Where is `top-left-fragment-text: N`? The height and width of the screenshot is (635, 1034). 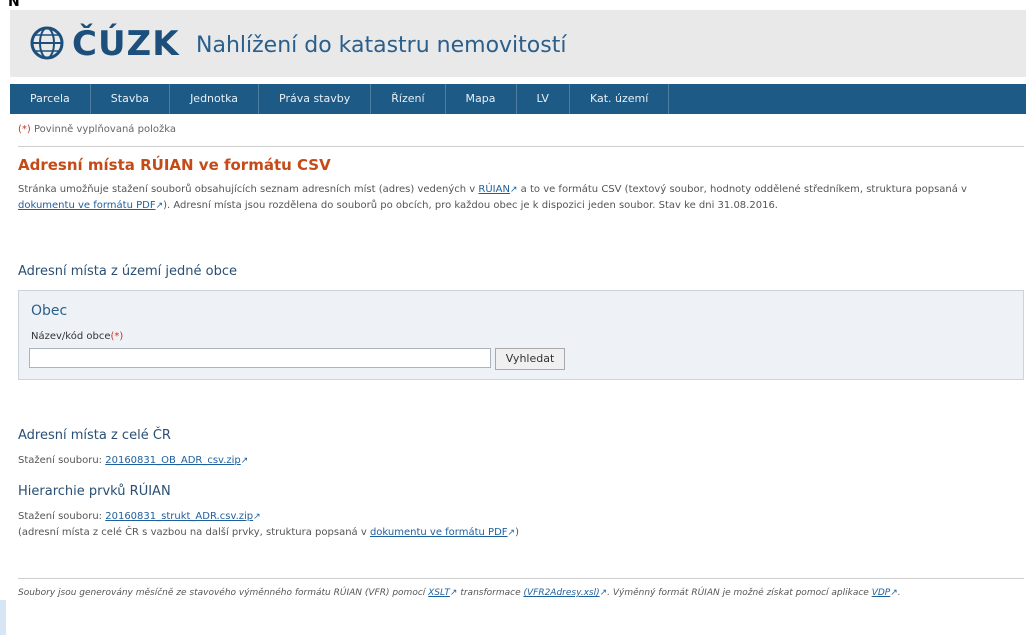 top-left-fragment-text: N is located at coordinates (14, 5).